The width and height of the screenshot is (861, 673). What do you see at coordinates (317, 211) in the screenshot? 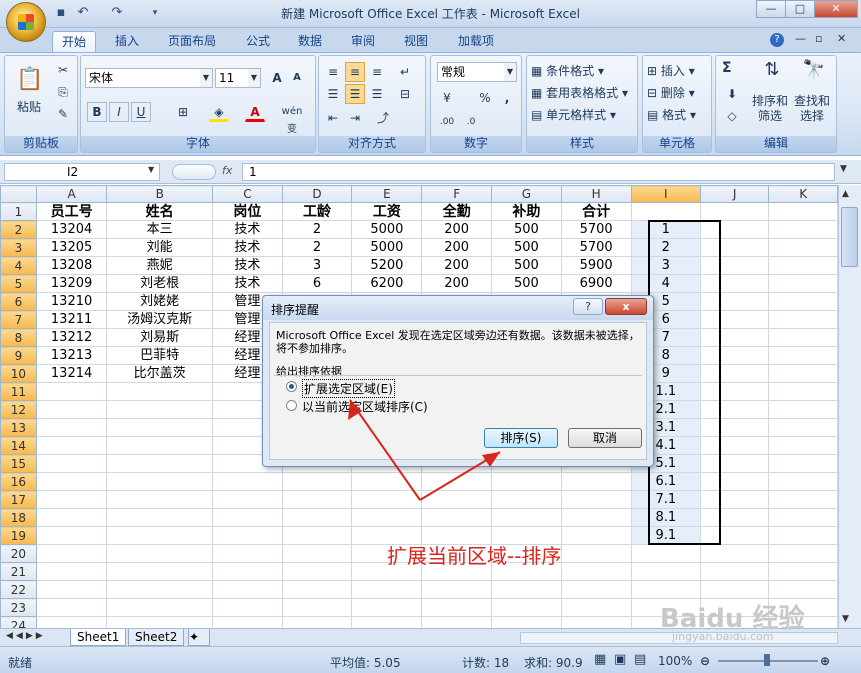
I see `cell: 工龄` at bounding box center [317, 211].